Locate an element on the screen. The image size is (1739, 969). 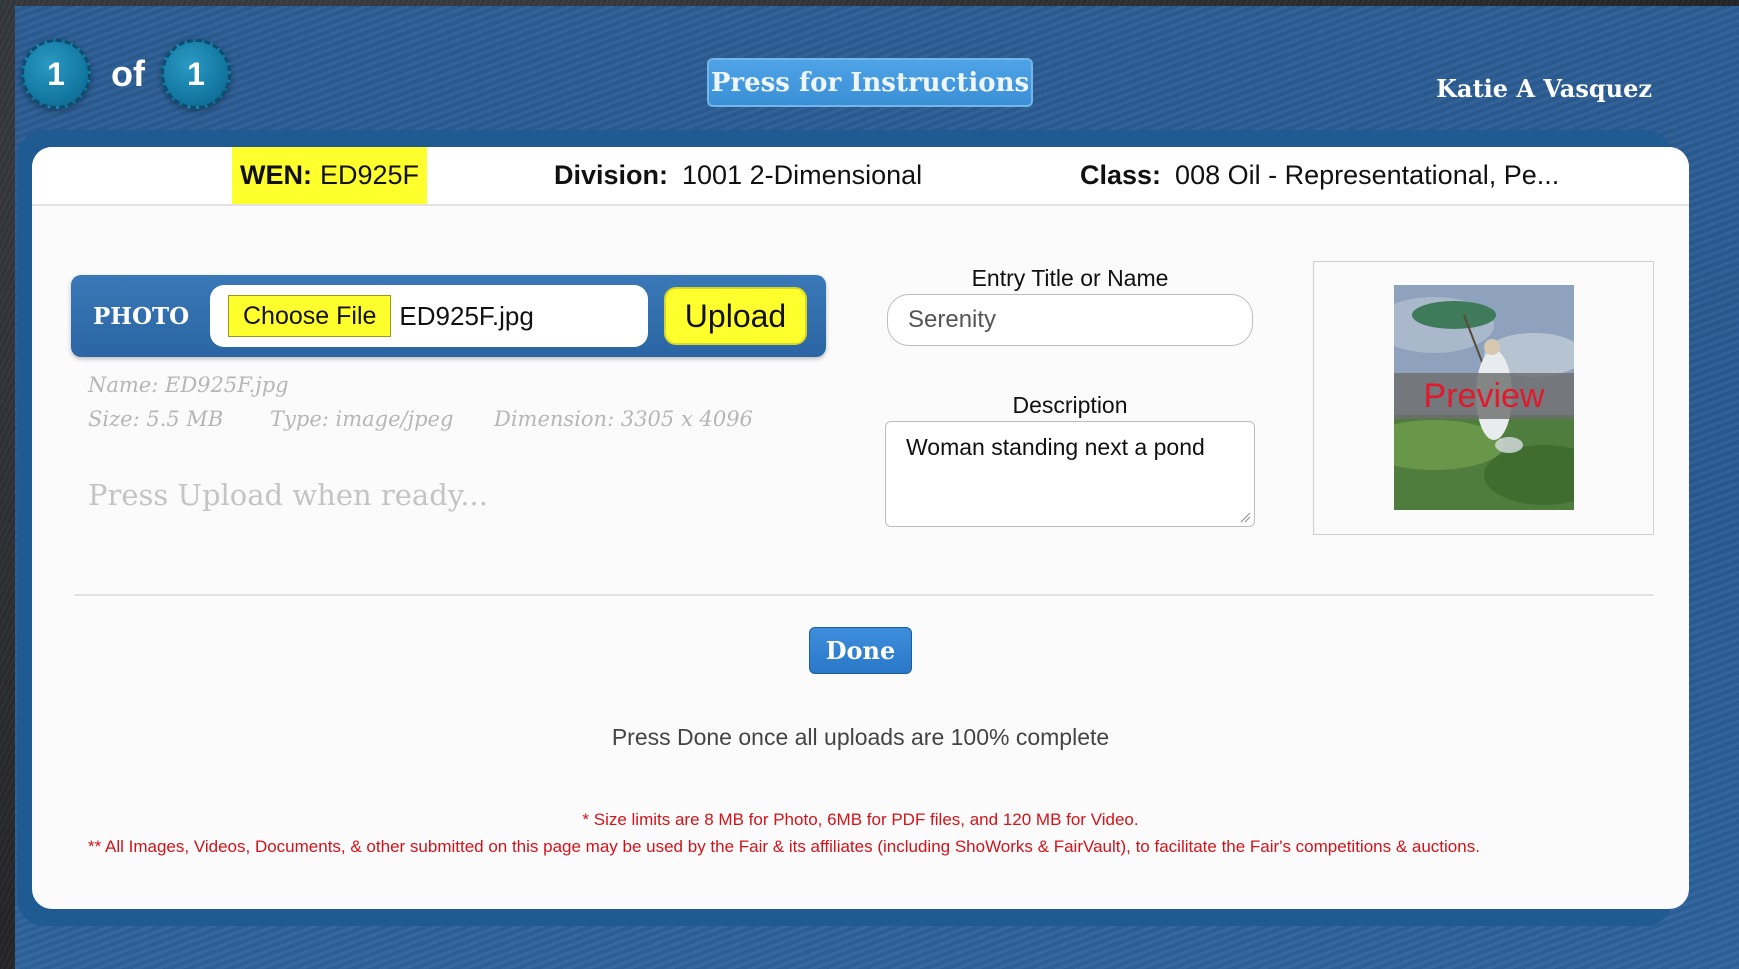
preview-thumbnail: Preview is located at coordinates (1484, 397).